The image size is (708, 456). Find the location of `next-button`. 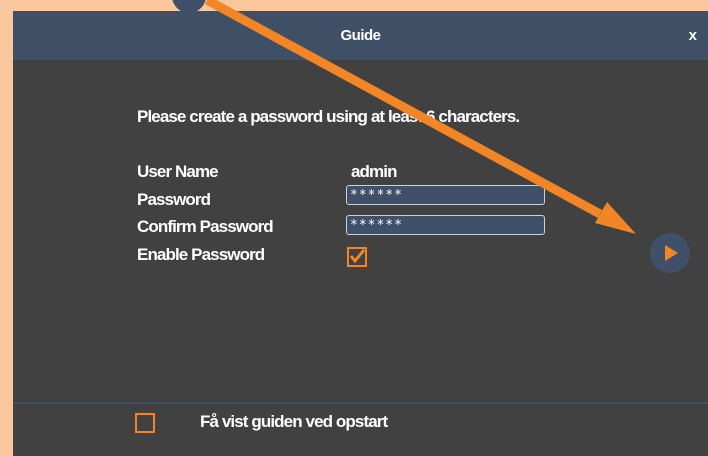

next-button is located at coordinates (670, 253).